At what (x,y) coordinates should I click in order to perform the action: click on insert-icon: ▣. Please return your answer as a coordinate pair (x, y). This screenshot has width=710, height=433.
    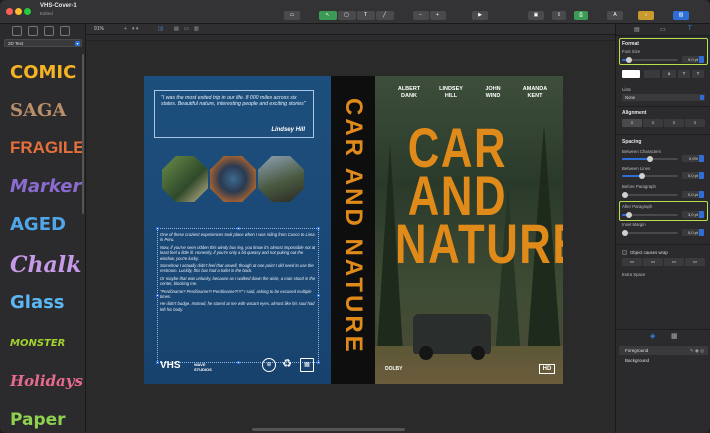
    Looking at the image, I should click on (536, 15).